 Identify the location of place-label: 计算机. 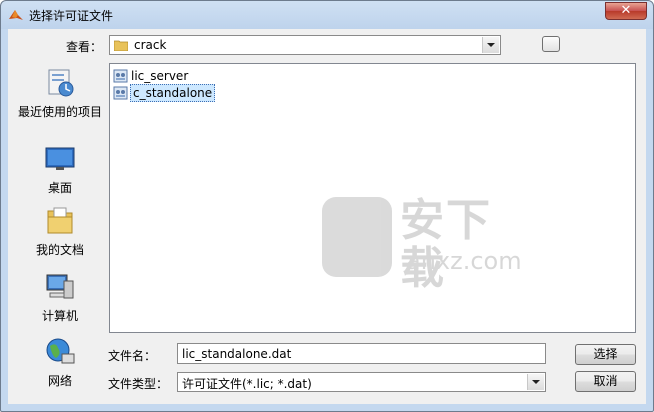
(59, 316).